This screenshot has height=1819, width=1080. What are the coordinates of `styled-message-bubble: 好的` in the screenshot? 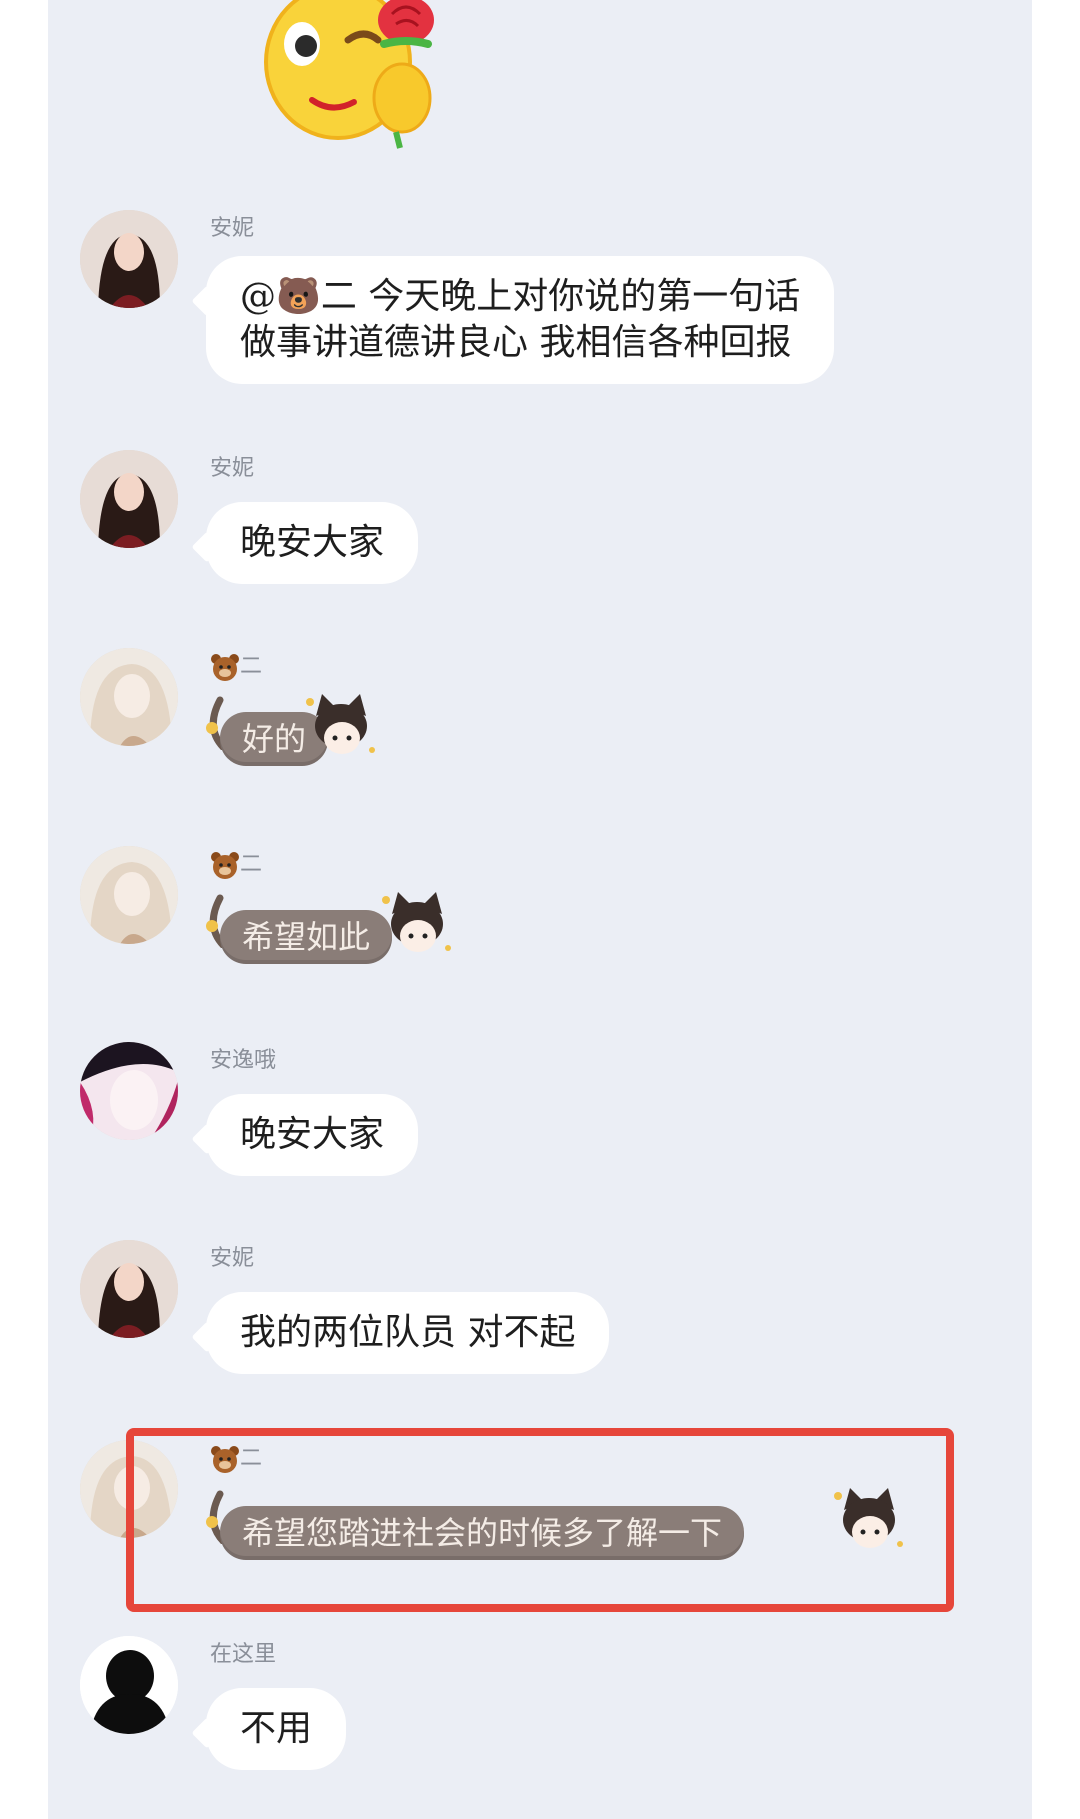 It's located at (291, 726).